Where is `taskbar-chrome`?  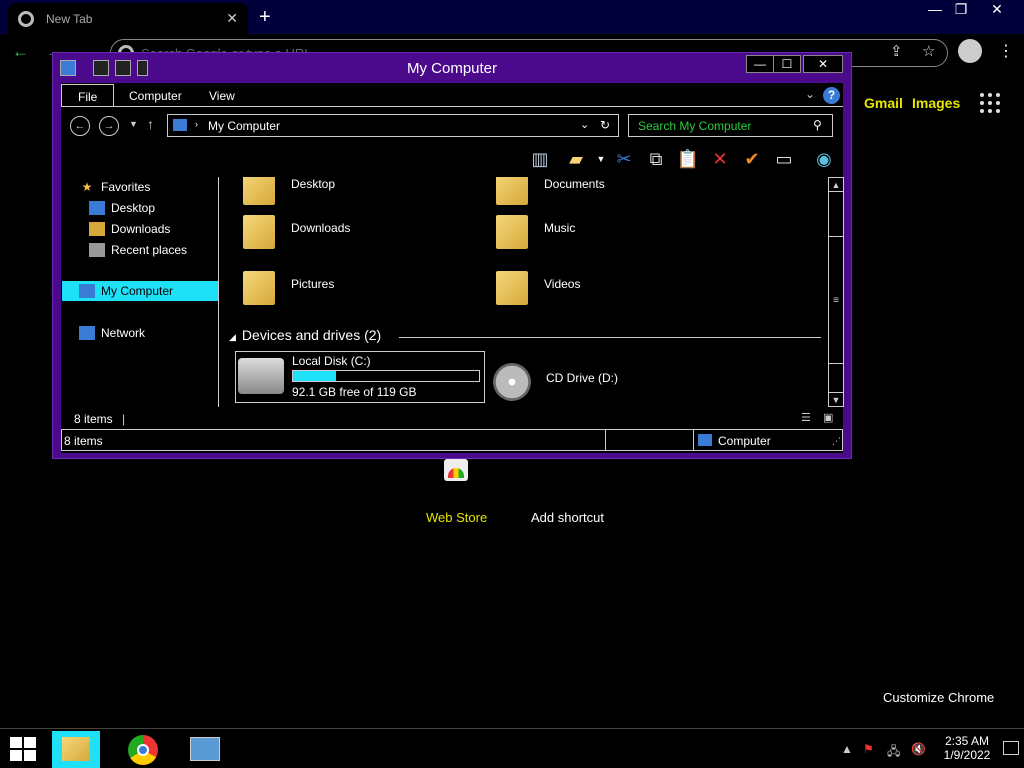
taskbar-chrome is located at coordinates (142, 749).